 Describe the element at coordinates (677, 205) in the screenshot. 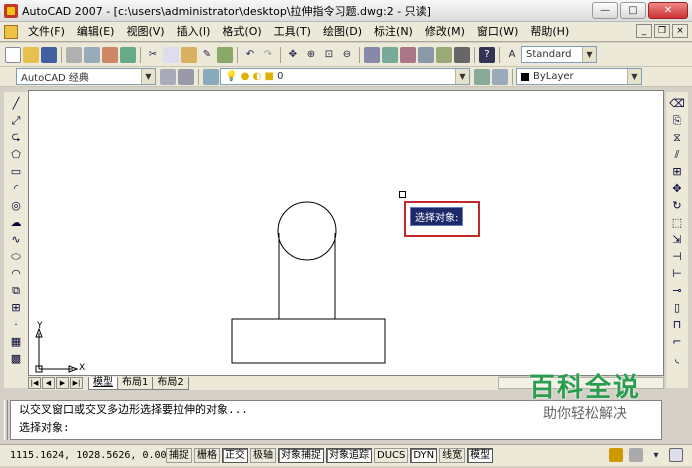

I see `rotate-icon: ↻` at that location.